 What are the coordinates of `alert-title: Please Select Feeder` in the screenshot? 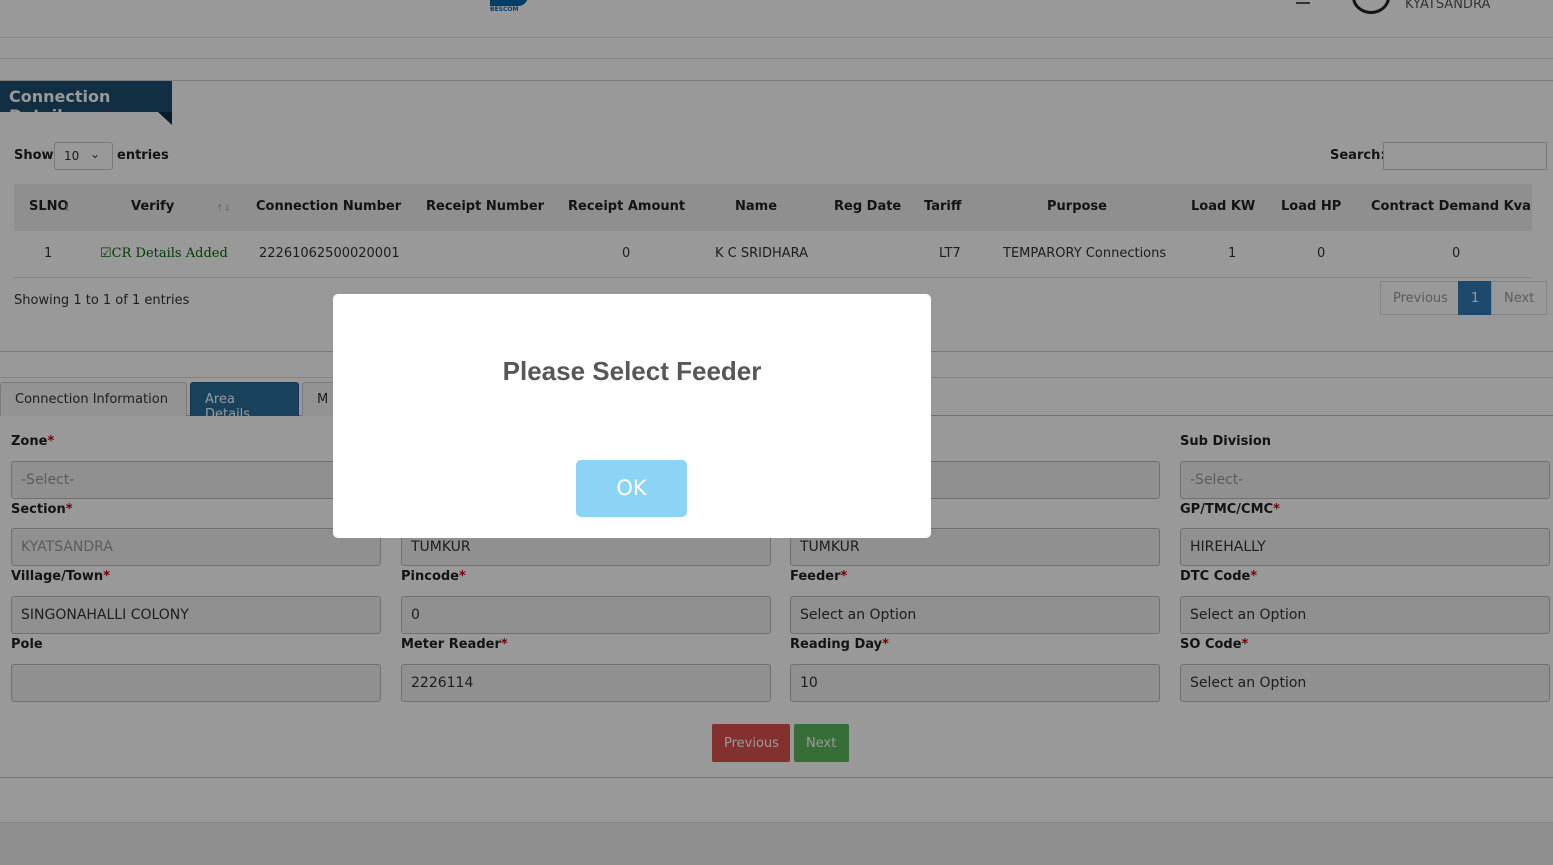 It's located at (632, 371).